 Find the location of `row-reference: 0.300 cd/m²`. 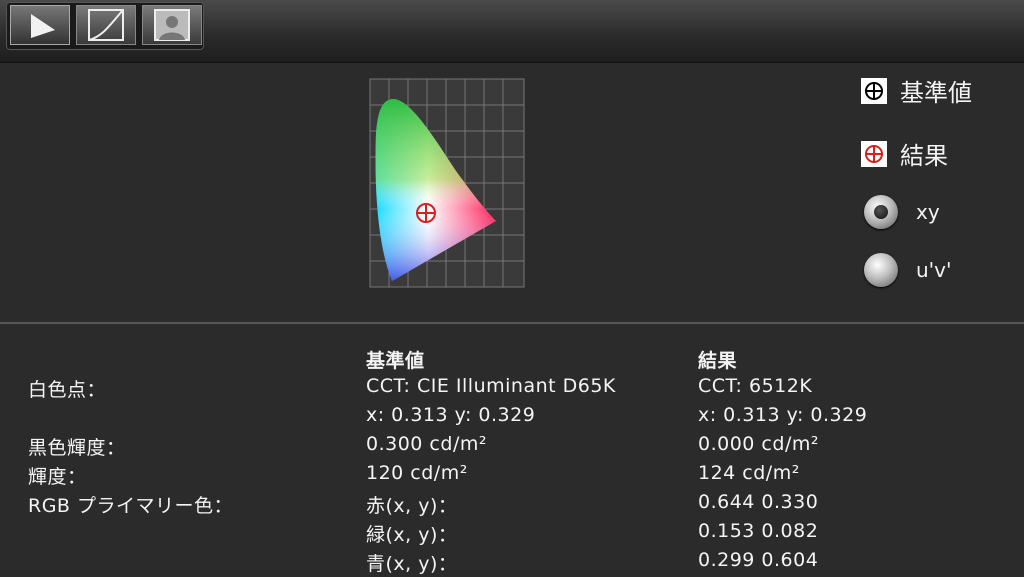

row-reference: 0.300 cd/m² is located at coordinates (426, 444).